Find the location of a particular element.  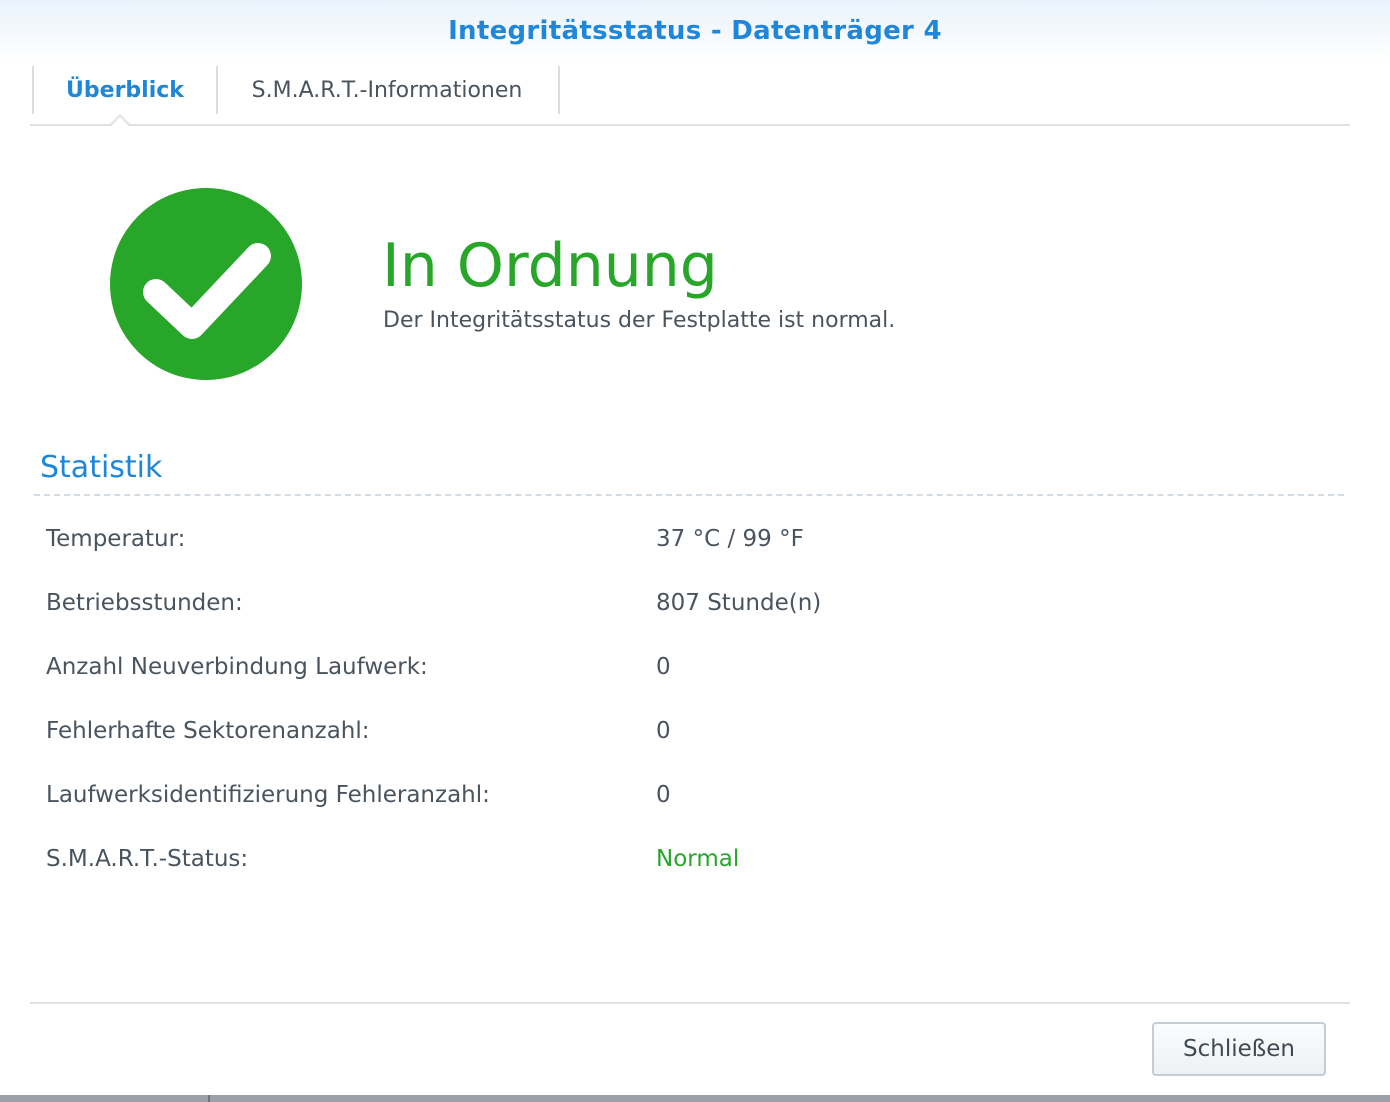

stat-label: Laufwerksidentifizierung Fehleranzahl: is located at coordinates (268, 795).